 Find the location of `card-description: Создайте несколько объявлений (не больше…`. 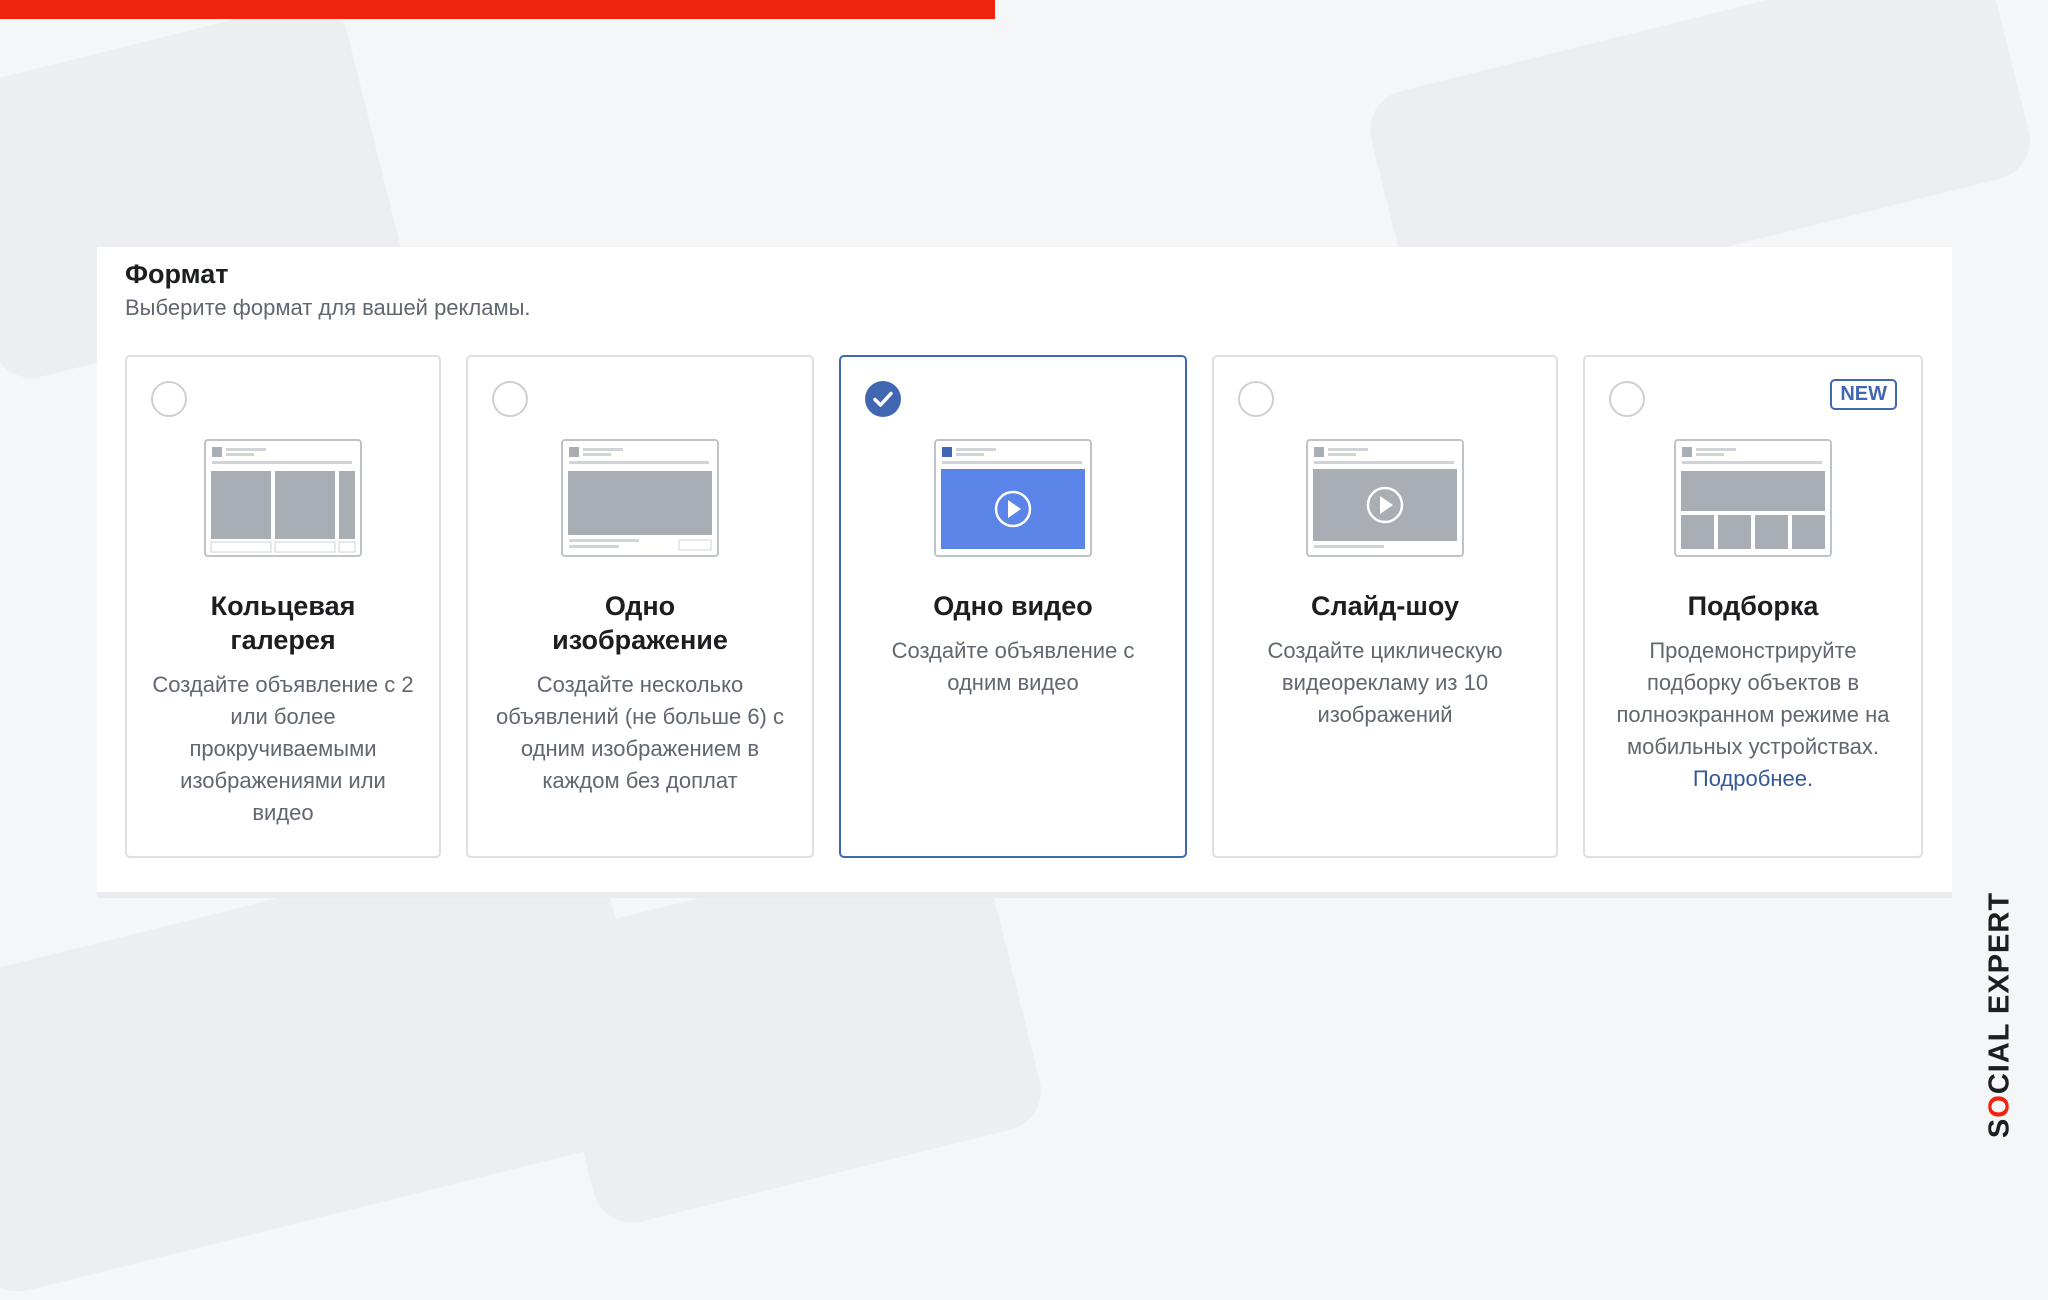

card-description: Создайте несколько объявлений (не больше… is located at coordinates (639, 732).